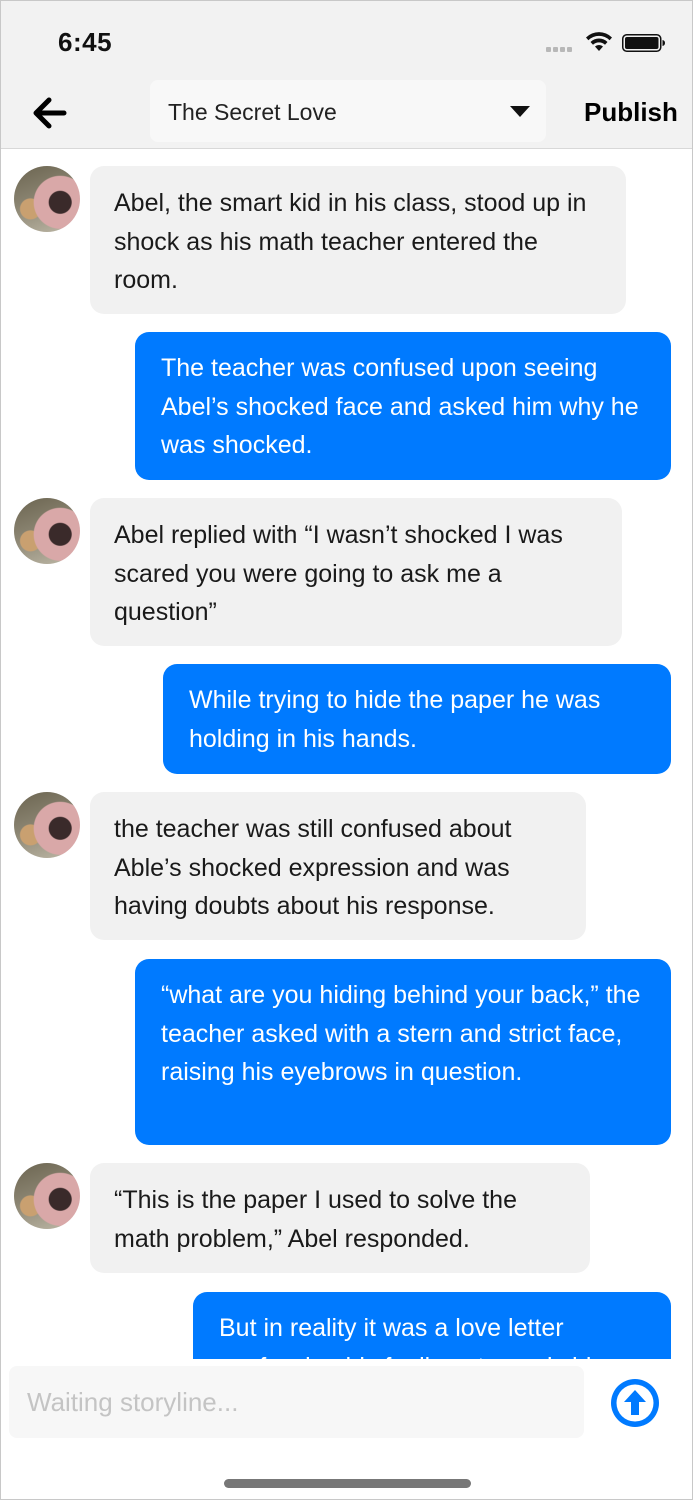  I want to click on back-arrow-icon, so click(49, 113).